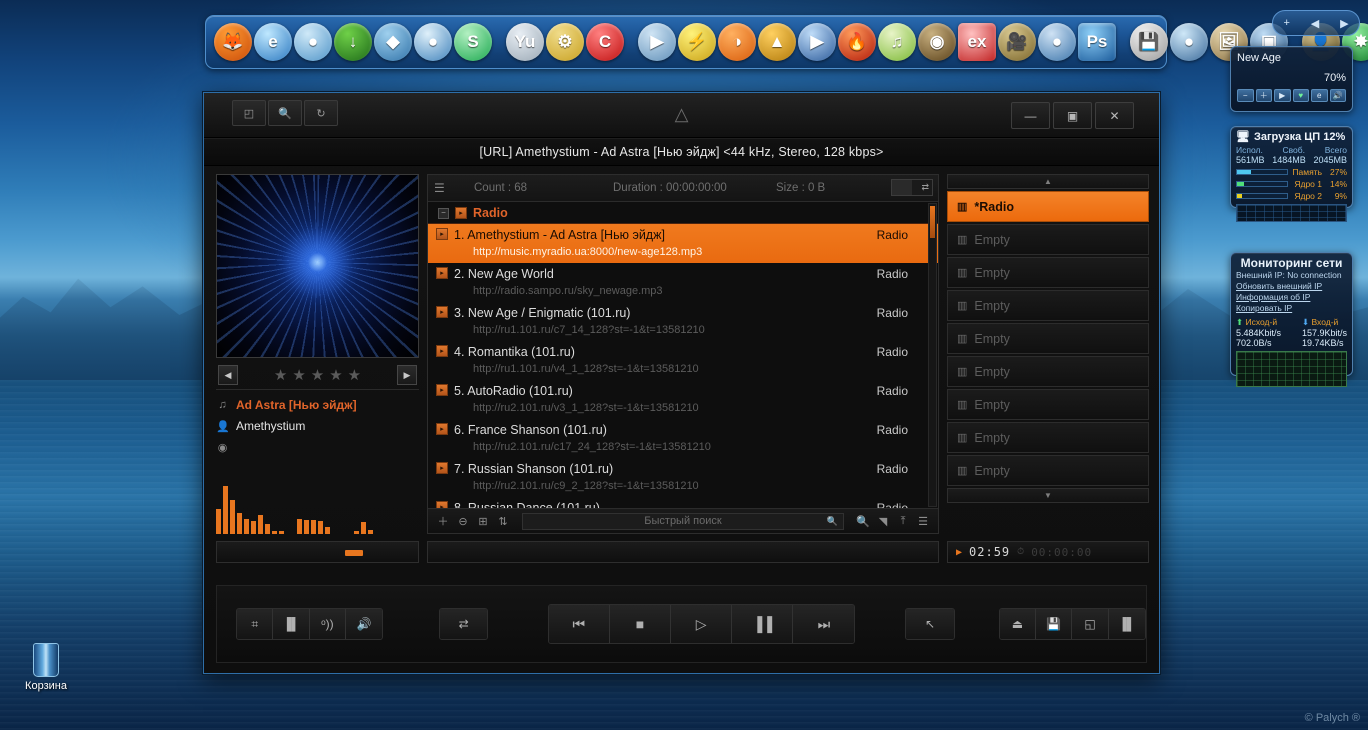 The height and width of the screenshot is (730, 1368). I want to click on network-gadget-link: Копировать IP, so click(1291, 308).